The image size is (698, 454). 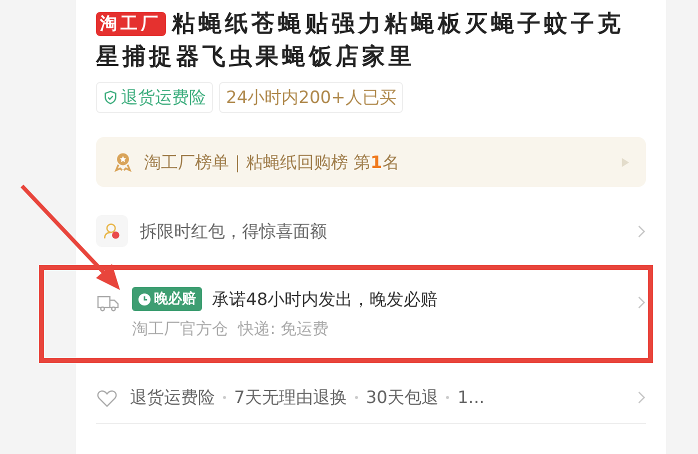 I want to click on coupon-icon, so click(x=112, y=231).